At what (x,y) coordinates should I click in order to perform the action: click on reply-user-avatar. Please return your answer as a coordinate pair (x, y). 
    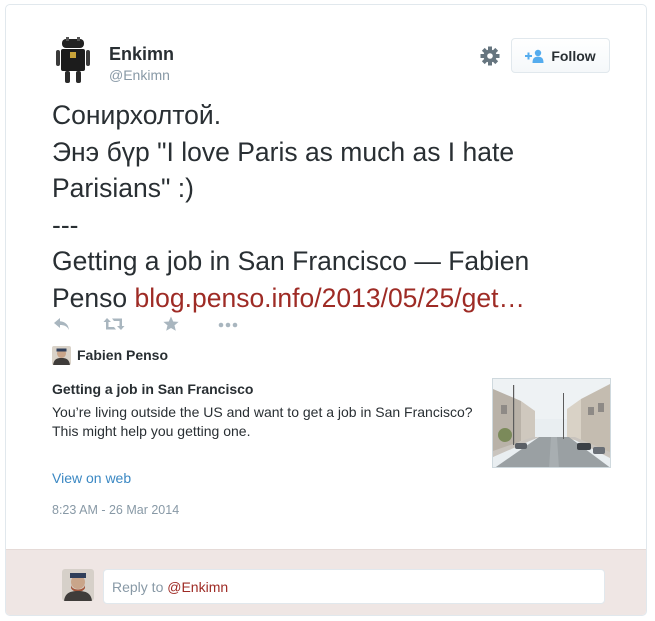
    Looking at the image, I should click on (78, 585).